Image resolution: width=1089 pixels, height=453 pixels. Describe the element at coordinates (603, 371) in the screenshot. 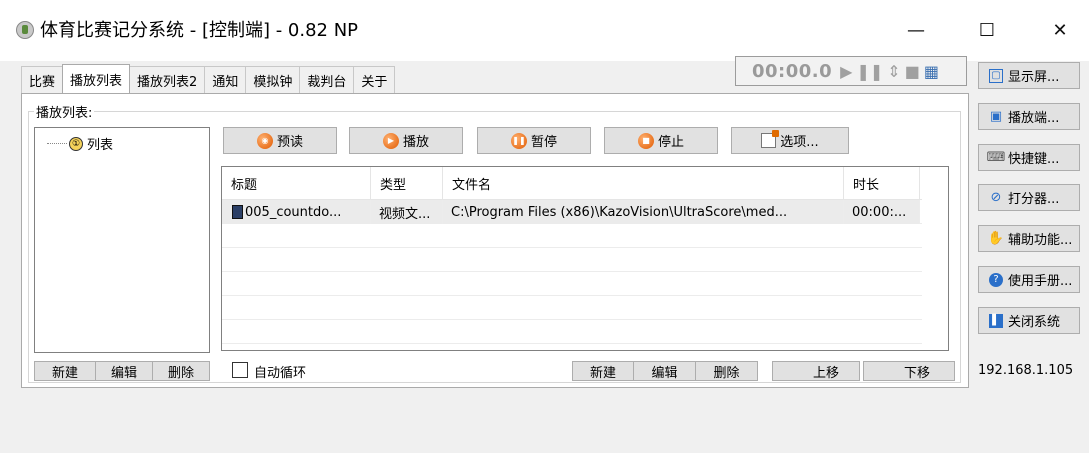

I see `list-new-button: 新建` at that location.